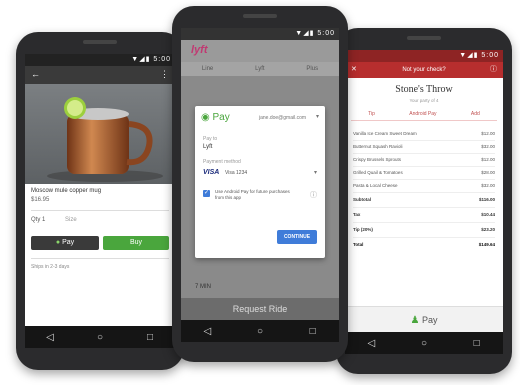 The width and height of the screenshot is (520, 385). I want to click on total-row: Total $149.64, so click(424, 245).